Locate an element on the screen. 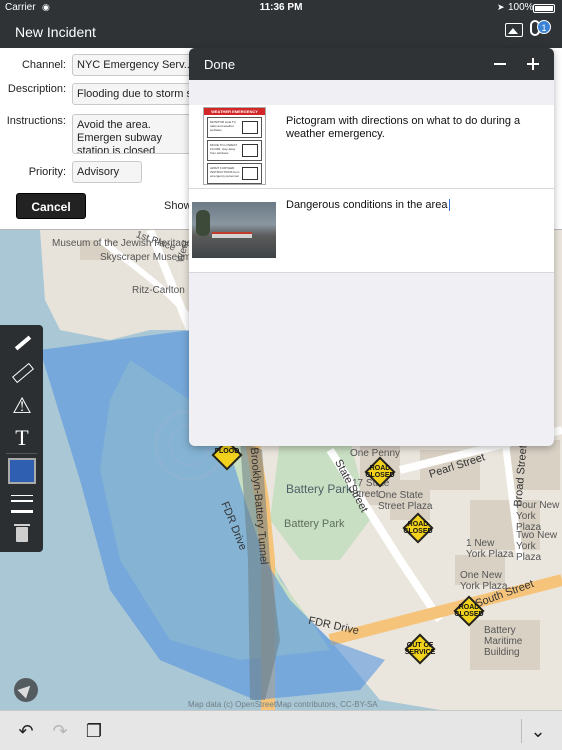  battery-percent: 100% is located at coordinates (521, 7).